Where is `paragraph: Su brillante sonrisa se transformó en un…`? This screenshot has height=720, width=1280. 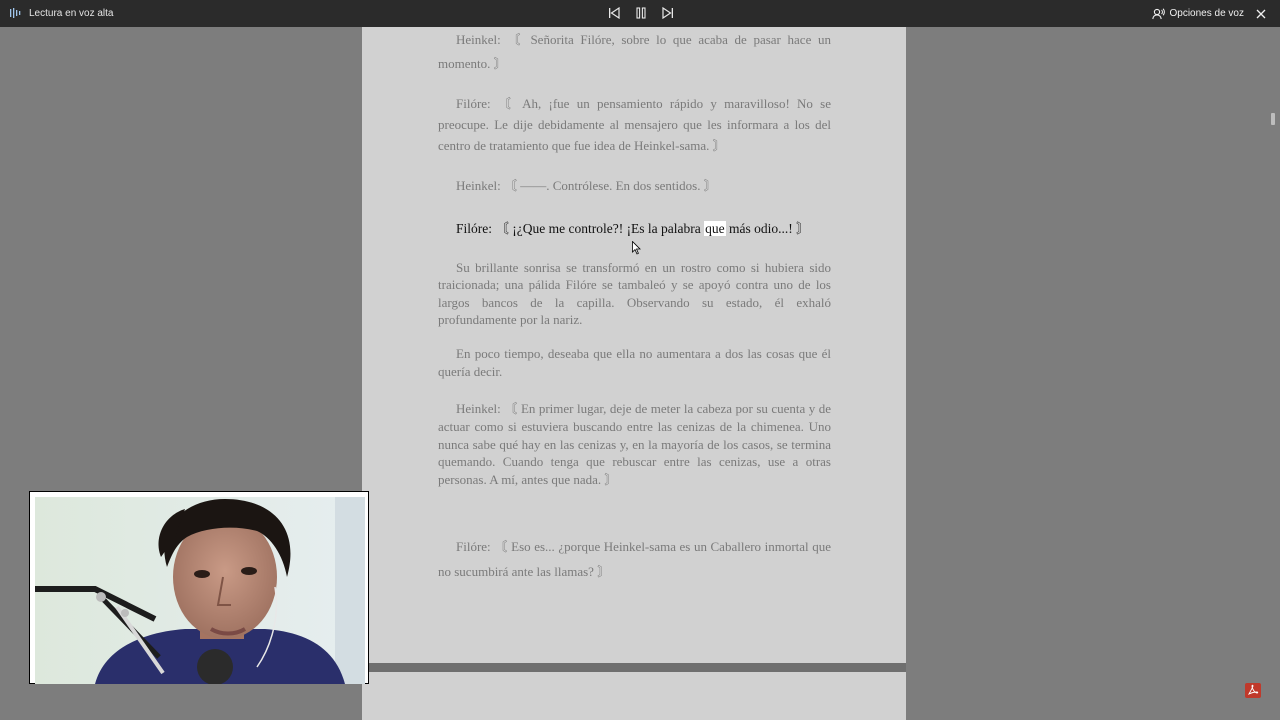 paragraph: Su brillante sonrisa se transformó en un… is located at coordinates (634, 293).